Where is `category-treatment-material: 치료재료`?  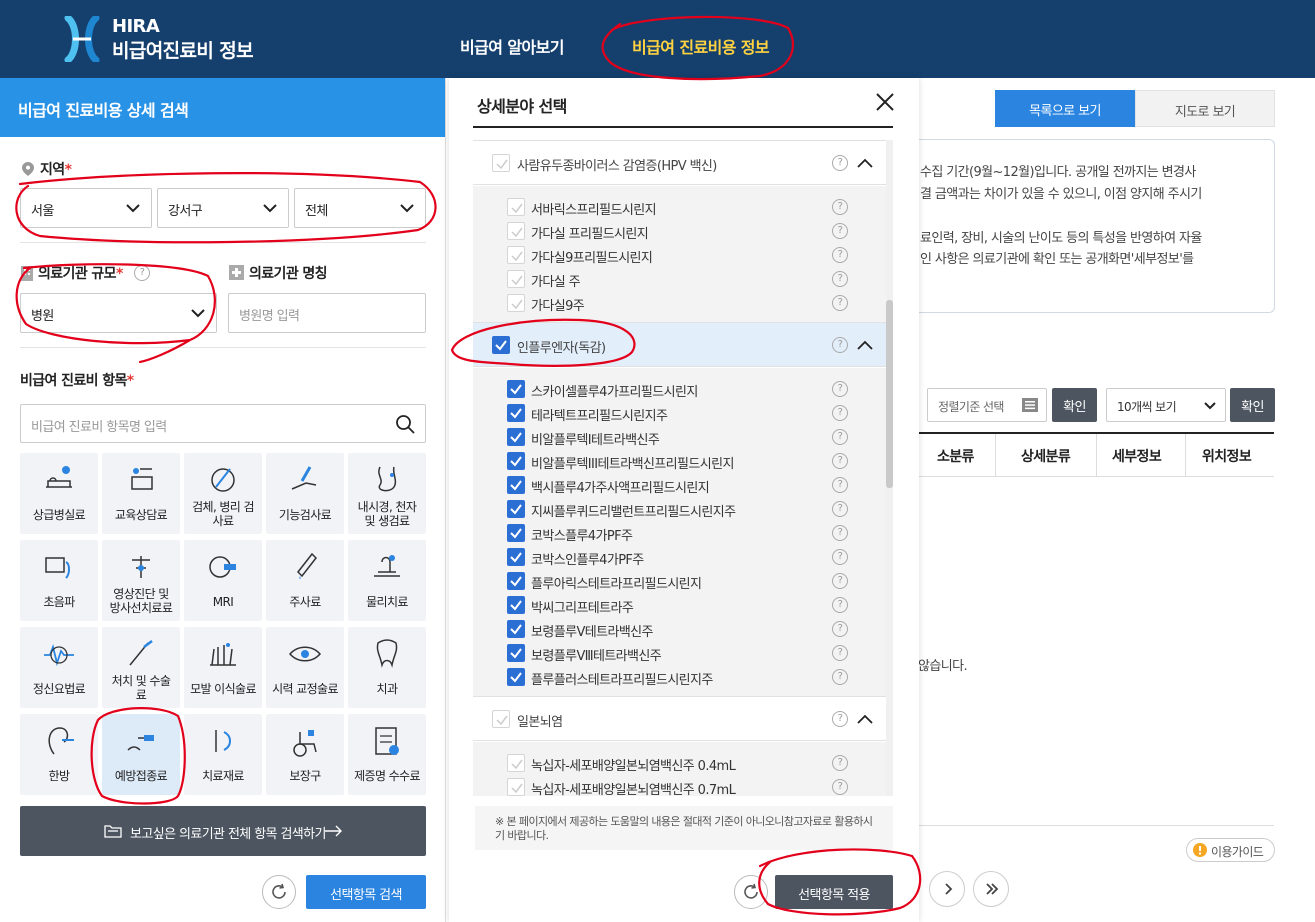 category-treatment-material: 치료재료 is located at coordinates (223, 754).